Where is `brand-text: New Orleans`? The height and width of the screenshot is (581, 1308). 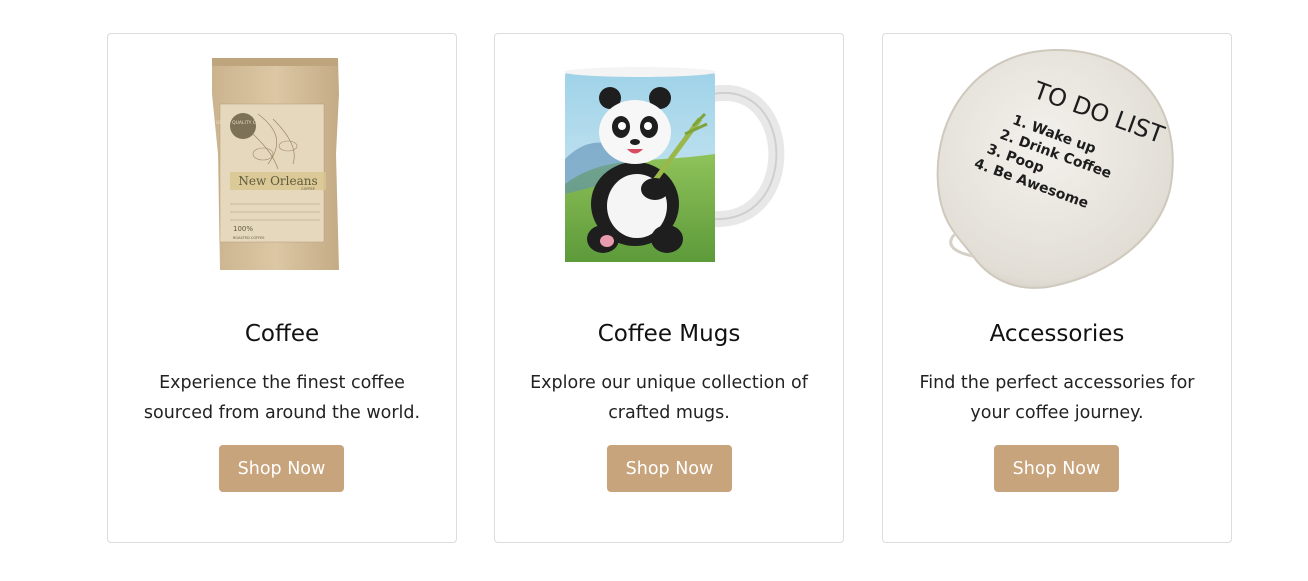
brand-text: New Orleans is located at coordinates (277, 181).